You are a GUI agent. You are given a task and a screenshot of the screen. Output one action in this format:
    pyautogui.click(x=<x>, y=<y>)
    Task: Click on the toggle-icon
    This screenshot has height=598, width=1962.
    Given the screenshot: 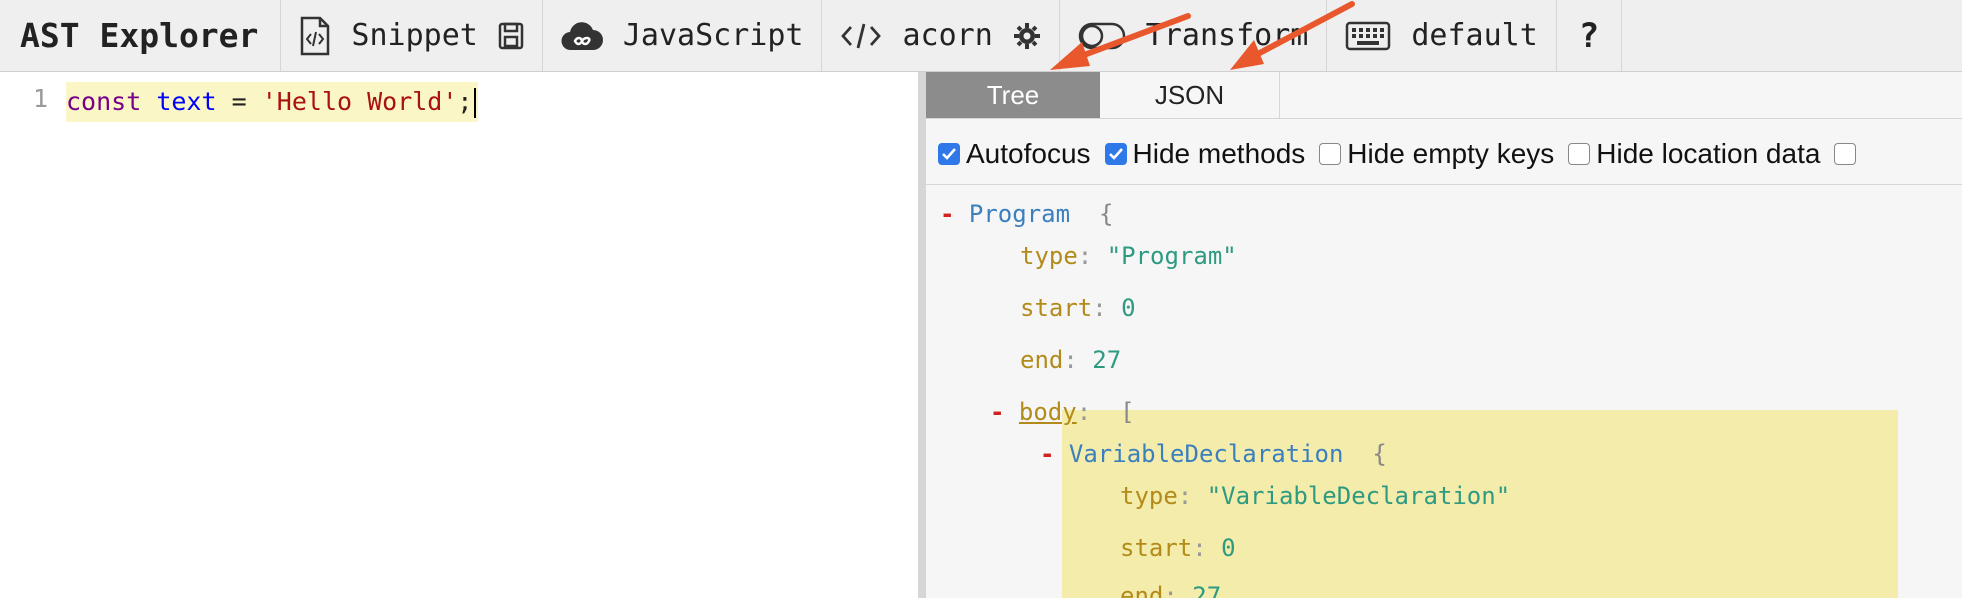 What is the action you would take?
    pyautogui.click(x=1102, y=36)
    